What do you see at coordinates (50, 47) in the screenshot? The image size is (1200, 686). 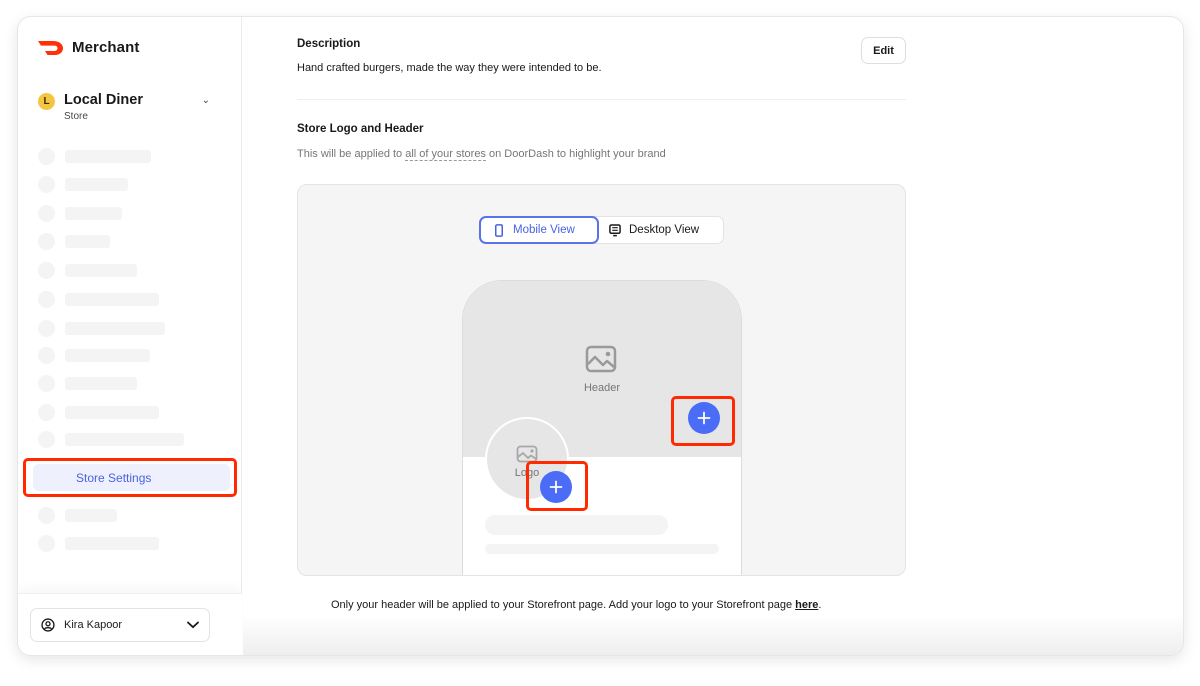 I see `doordash-logo-icon` at bounding box center [50, 47].